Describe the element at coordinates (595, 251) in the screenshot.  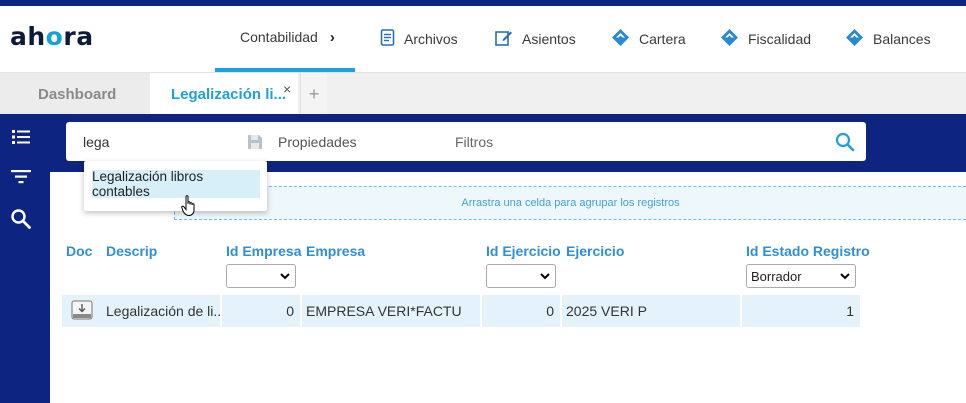
I see `col-header-ejercicio: Ejercicio` at that location.